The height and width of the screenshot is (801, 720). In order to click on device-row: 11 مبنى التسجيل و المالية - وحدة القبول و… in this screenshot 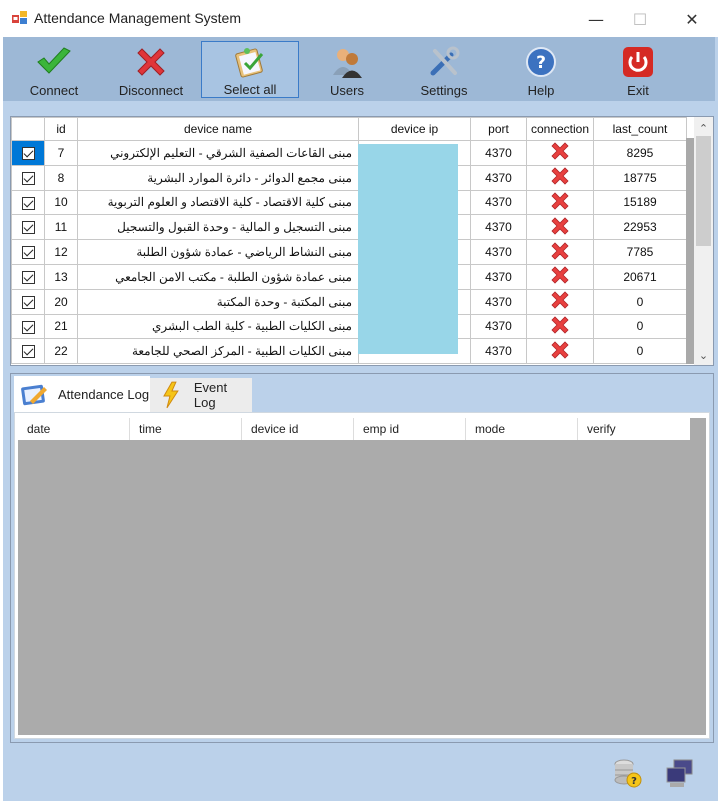, I will do `click(349, 227)`.